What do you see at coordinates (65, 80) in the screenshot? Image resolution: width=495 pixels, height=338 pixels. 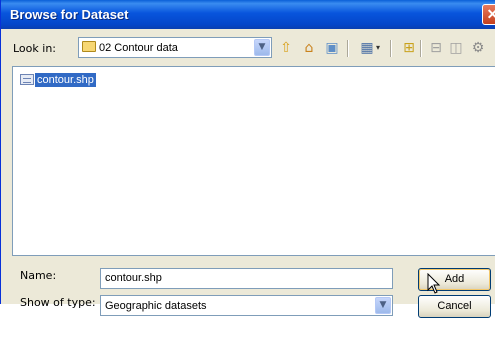 I see `file-name: contour.shp` at bounding box center [65, 80].